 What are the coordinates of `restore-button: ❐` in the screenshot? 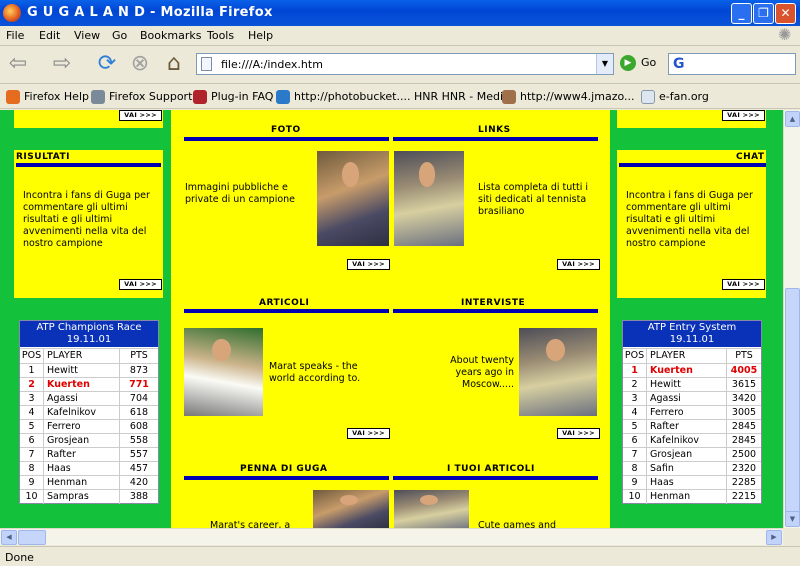 It's located at (763, 13).